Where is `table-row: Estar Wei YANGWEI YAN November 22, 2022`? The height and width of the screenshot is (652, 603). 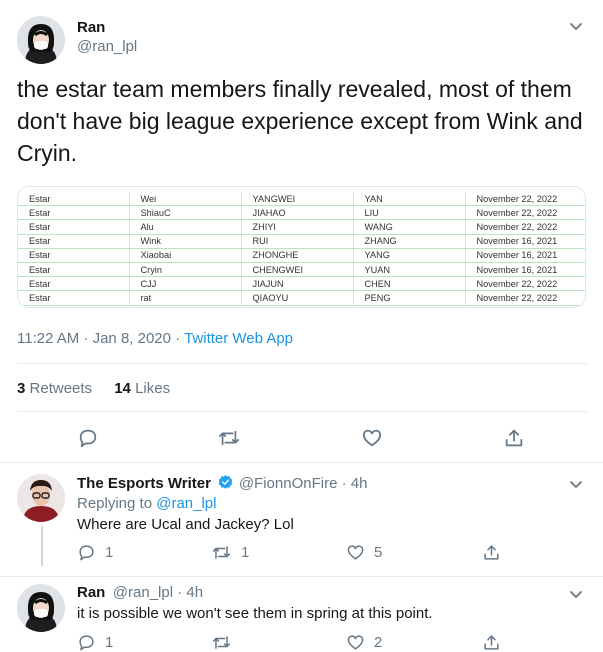 table-row: Estar Wei YANGWEI YAN November 22, 2022 is located at coordinates (301, 199).